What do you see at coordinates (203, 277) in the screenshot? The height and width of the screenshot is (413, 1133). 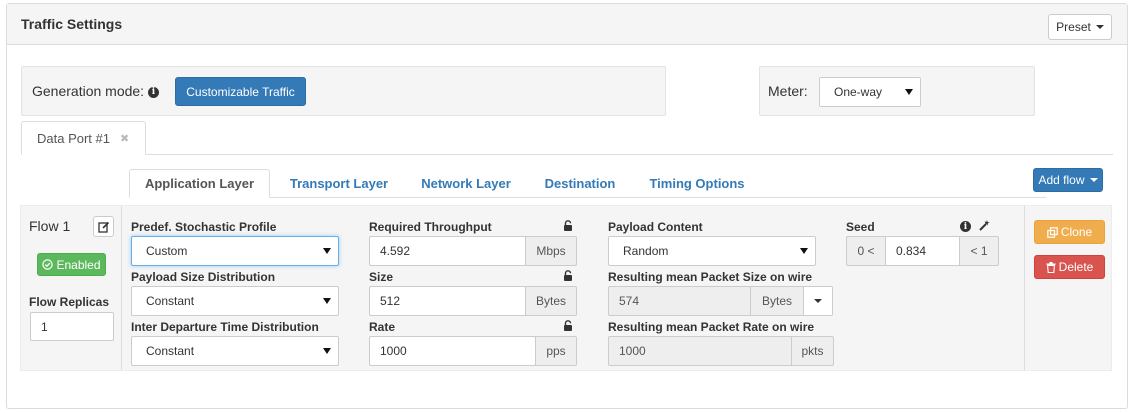 I see `payload-size-dist-label: Payload Size Distribution` at bounding box center [203, 277].